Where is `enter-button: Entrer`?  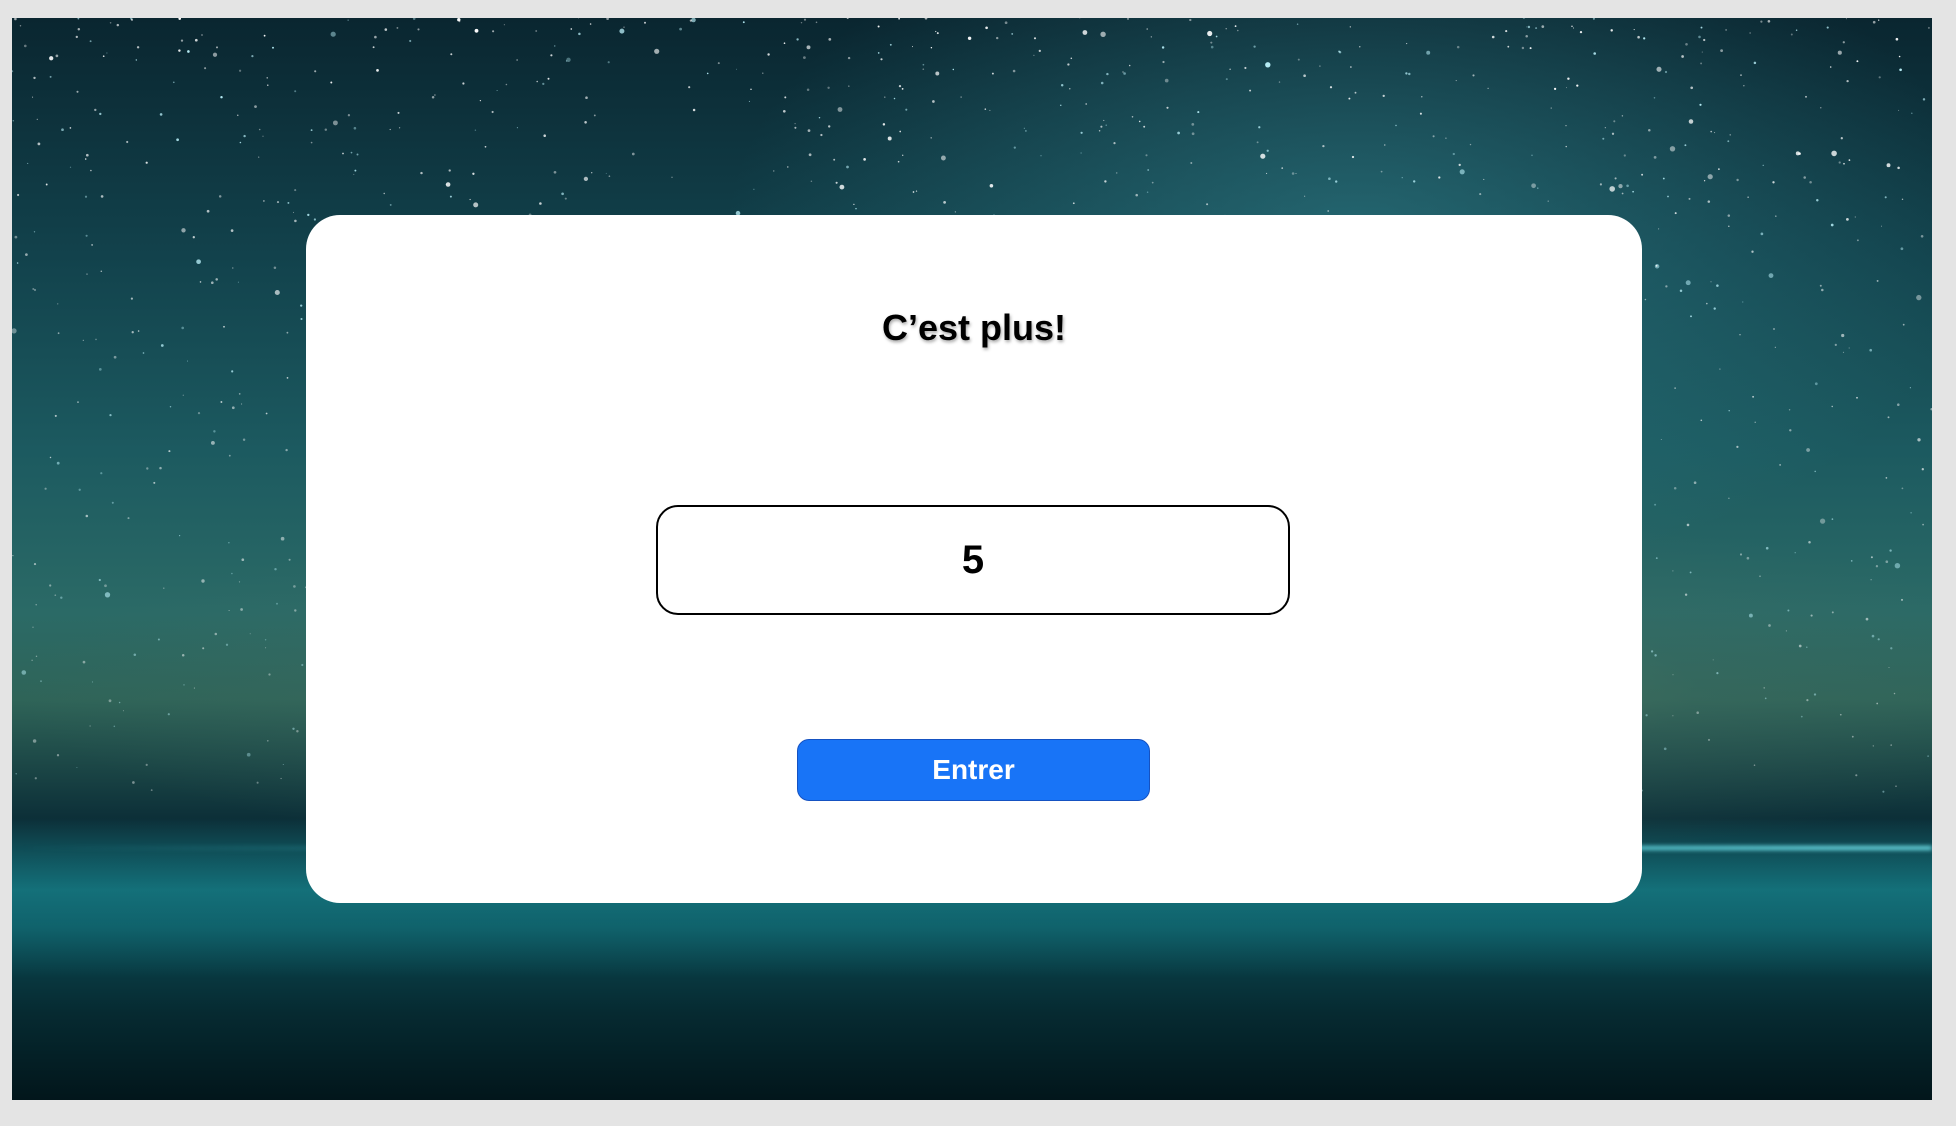
enter-button: Entrer is located at coordinates (973, 770).